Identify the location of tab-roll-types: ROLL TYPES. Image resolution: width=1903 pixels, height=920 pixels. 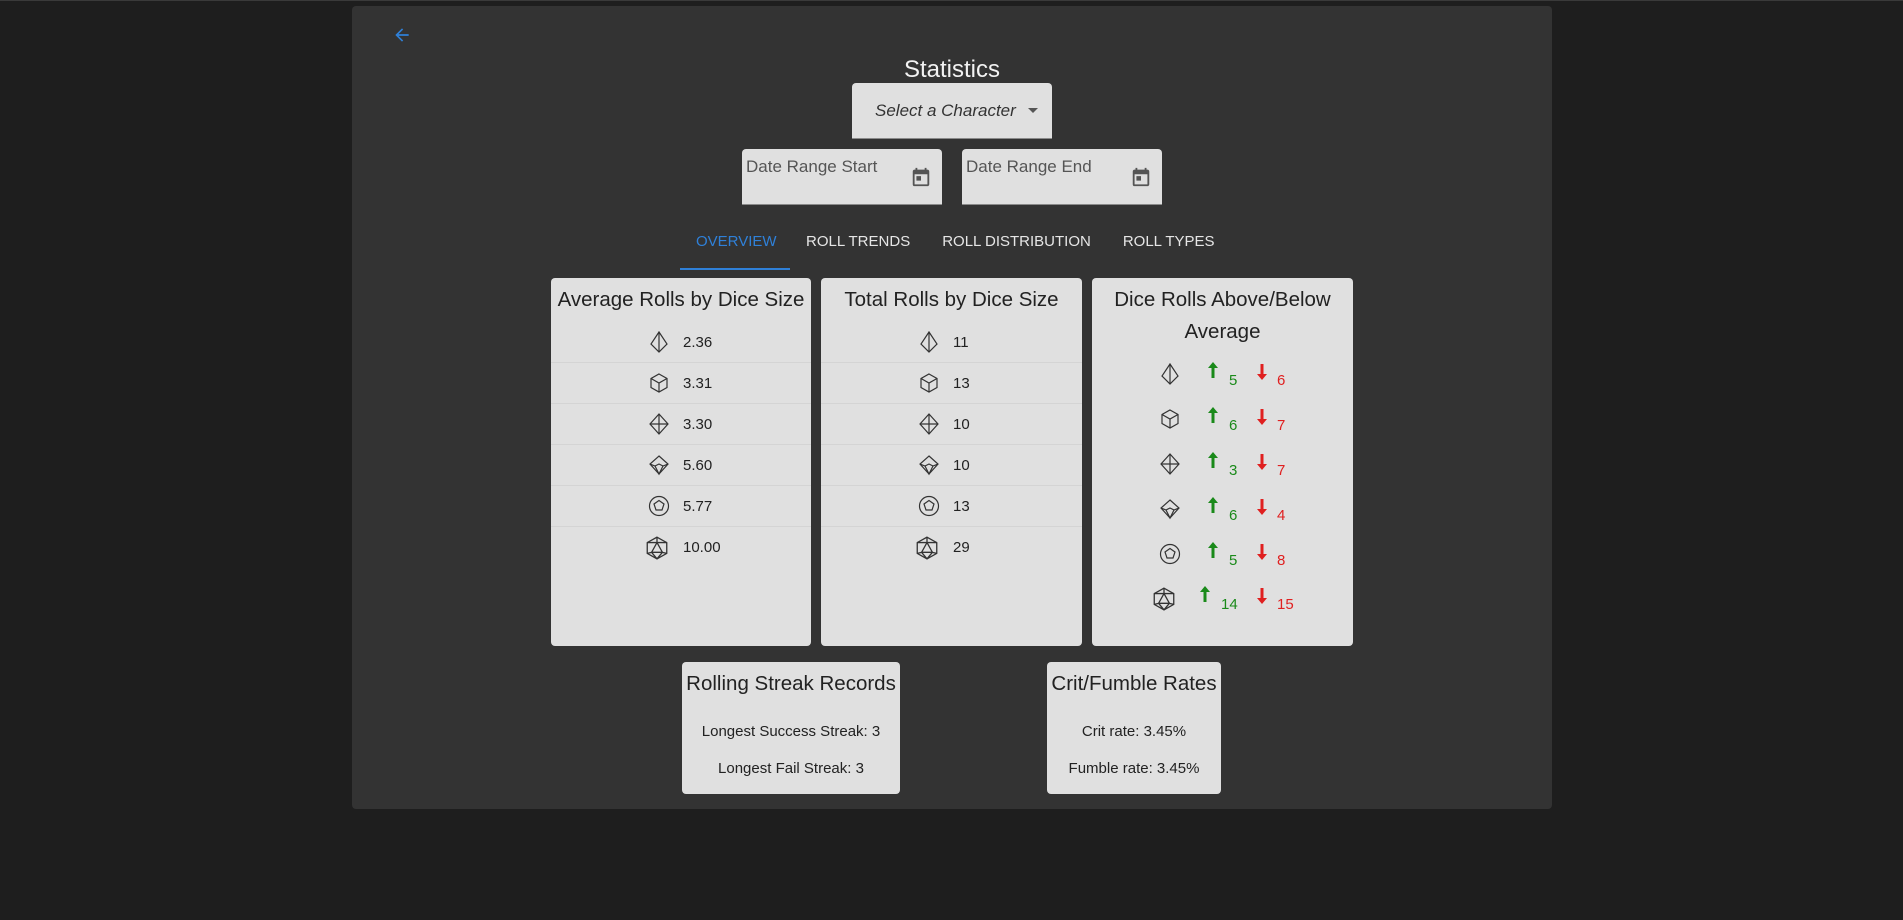
(1169, 246).